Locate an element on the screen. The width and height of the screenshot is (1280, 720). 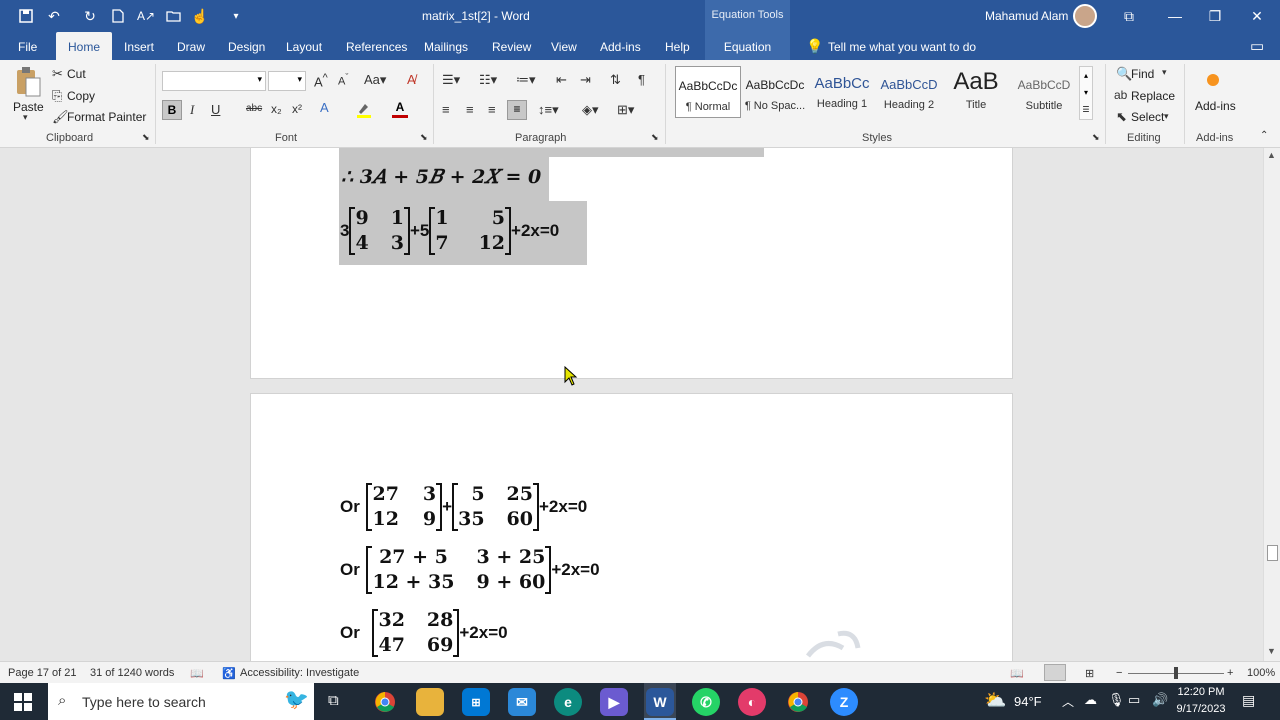
accessibility-status: Accessibility: Investigate is located at coordinates (299, 673).